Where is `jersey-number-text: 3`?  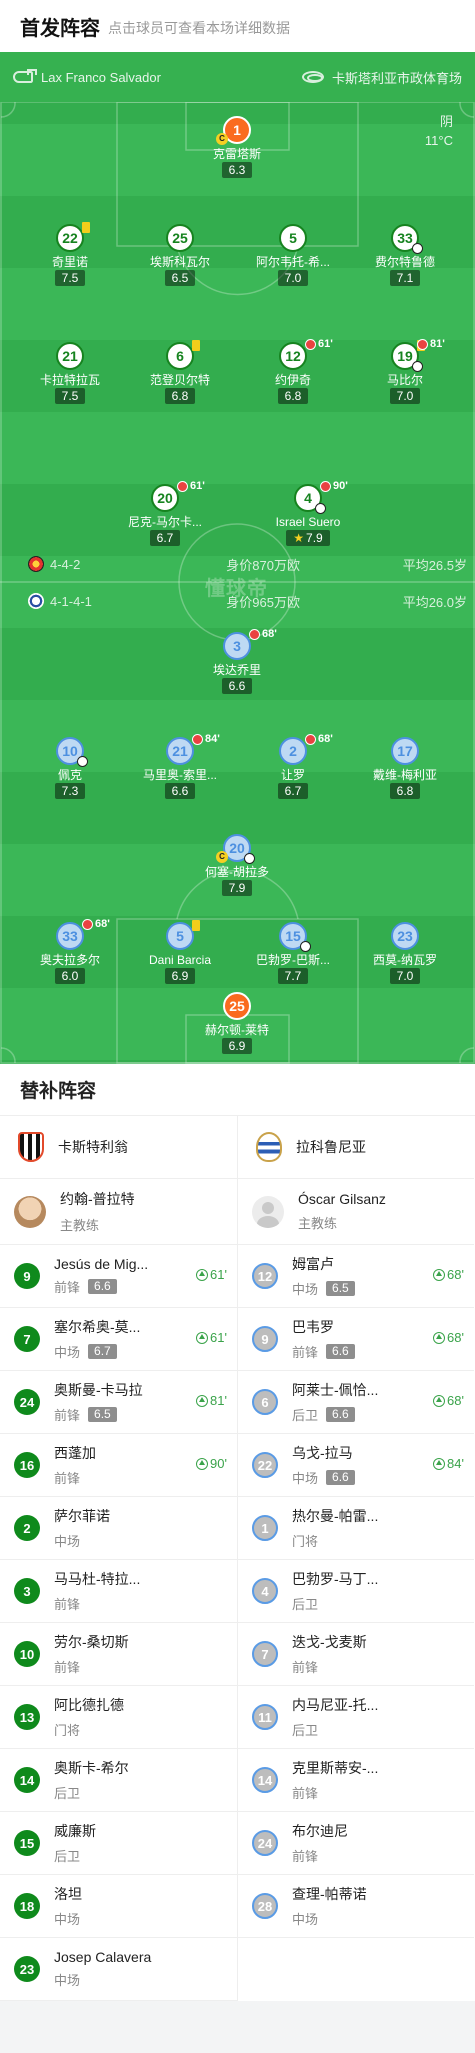 jersey-number-text: 3 is located at coordinates (237, 646).